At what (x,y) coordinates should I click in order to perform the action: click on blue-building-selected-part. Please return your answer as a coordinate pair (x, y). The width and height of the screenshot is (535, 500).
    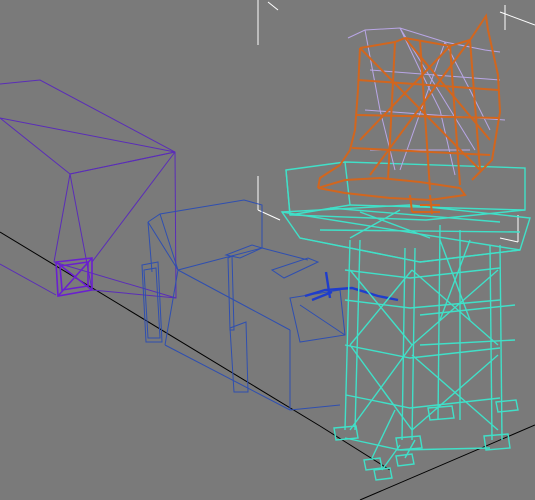
    Looking at the image, I should click on (351, 286).